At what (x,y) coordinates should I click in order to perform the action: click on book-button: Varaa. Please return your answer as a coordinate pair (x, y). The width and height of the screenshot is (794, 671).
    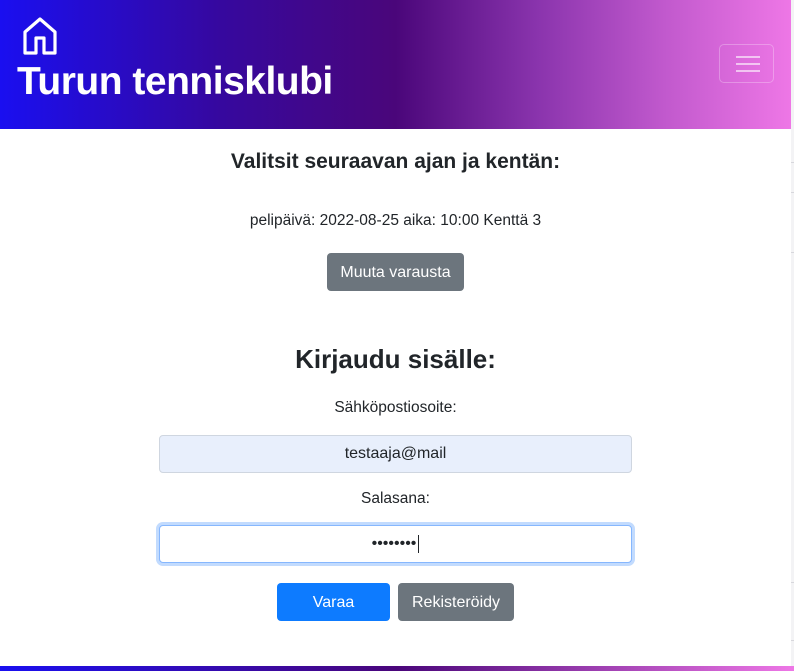
    Looking at the image, I should click on (333, 602).